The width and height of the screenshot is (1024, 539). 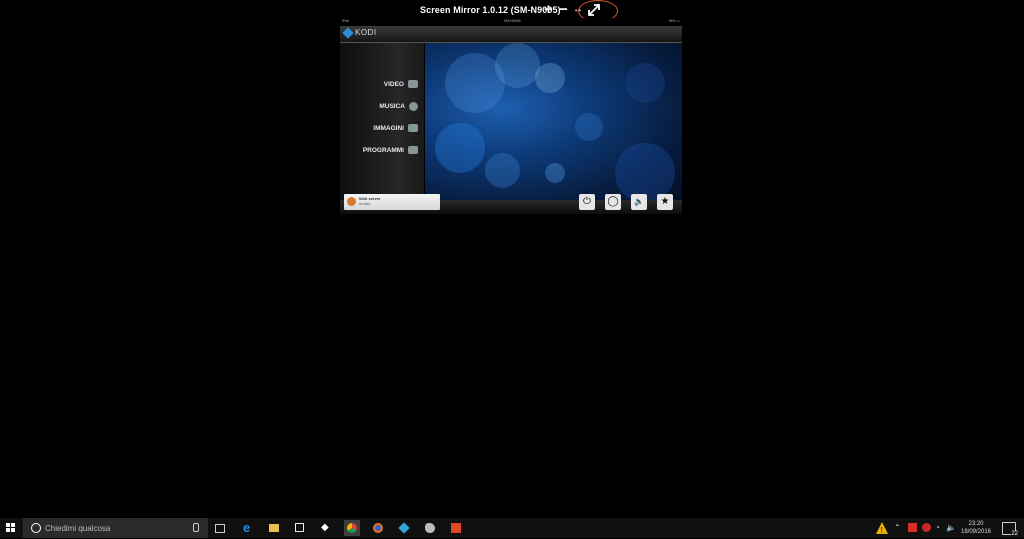 I want to click on dropbox-icon: ◆, so click(x=325, y=527).